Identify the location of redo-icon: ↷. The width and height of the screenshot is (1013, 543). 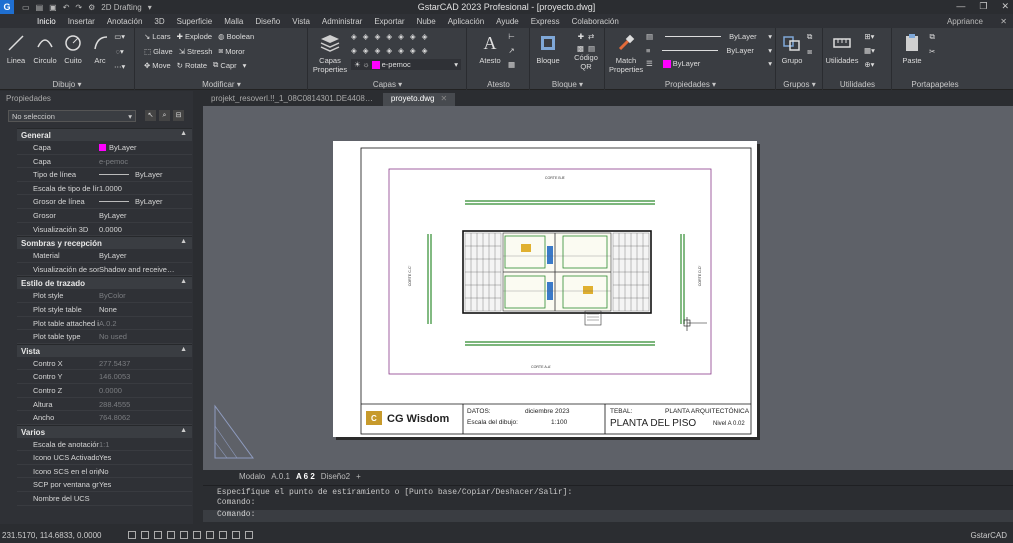
(78, 7).